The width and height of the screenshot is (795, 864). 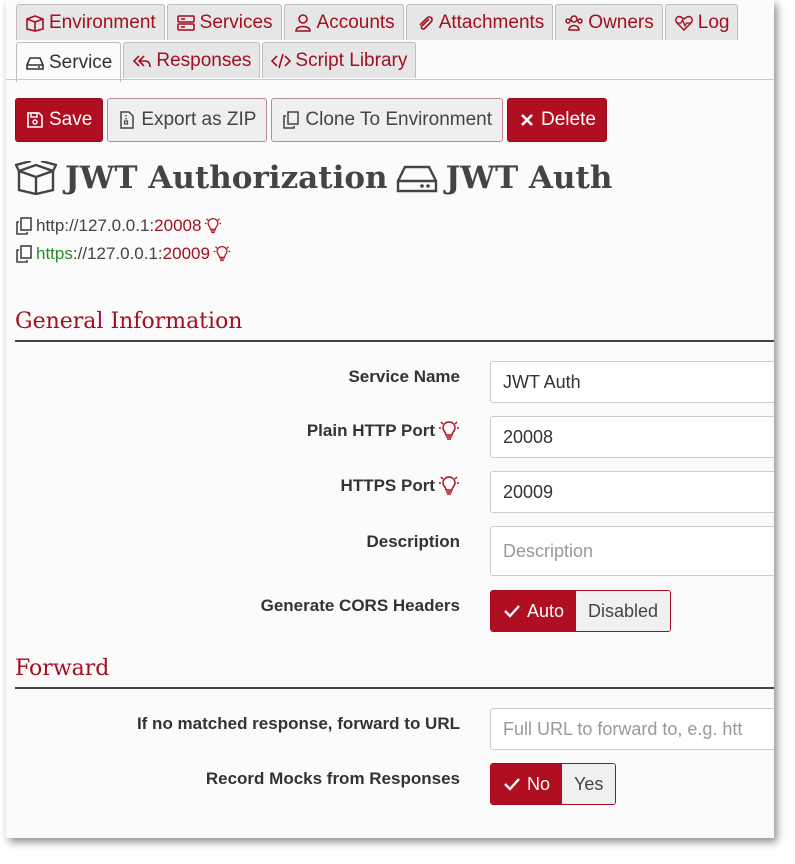 I want to click on tab-divider, so click(x=390, y=79).